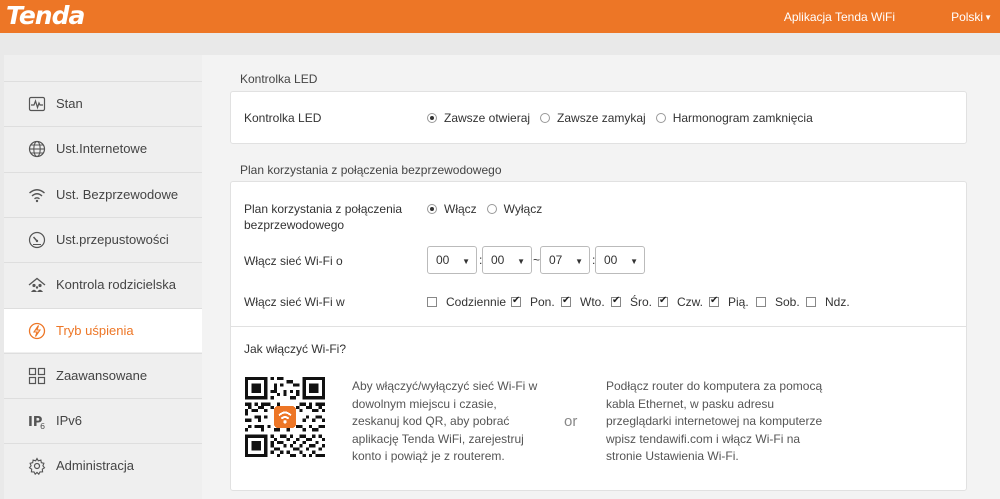  I want to click on wifi-schedule-radio-group: Włącz Wyłącz, so click(489, 209).